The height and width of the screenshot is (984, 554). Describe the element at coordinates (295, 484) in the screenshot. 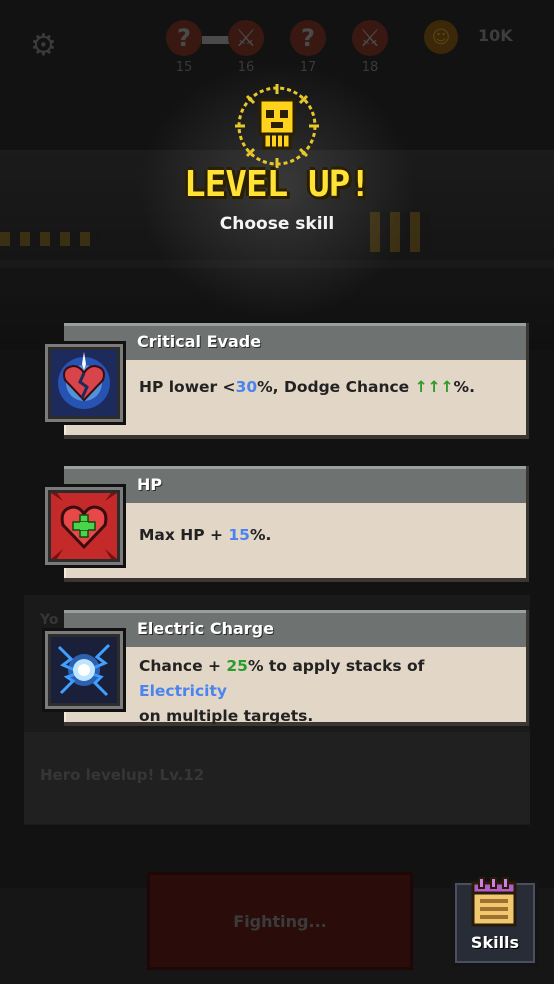

I see `card-header: HP` at that location.